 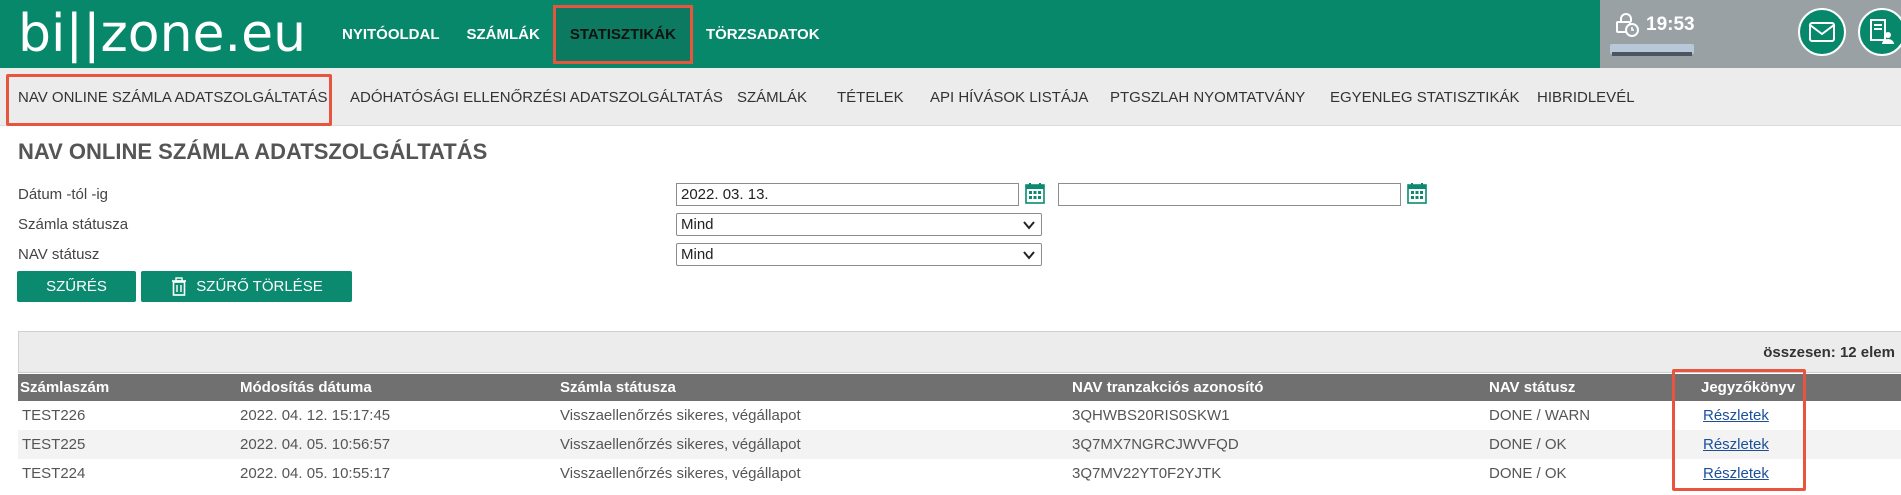 What do you see at coordinates (1155, 444) in the screenshot?
I see `cell-nav-transaction-id: 3Q7MX7NGRCJWVFQD` at bounding box center [1155, 444].